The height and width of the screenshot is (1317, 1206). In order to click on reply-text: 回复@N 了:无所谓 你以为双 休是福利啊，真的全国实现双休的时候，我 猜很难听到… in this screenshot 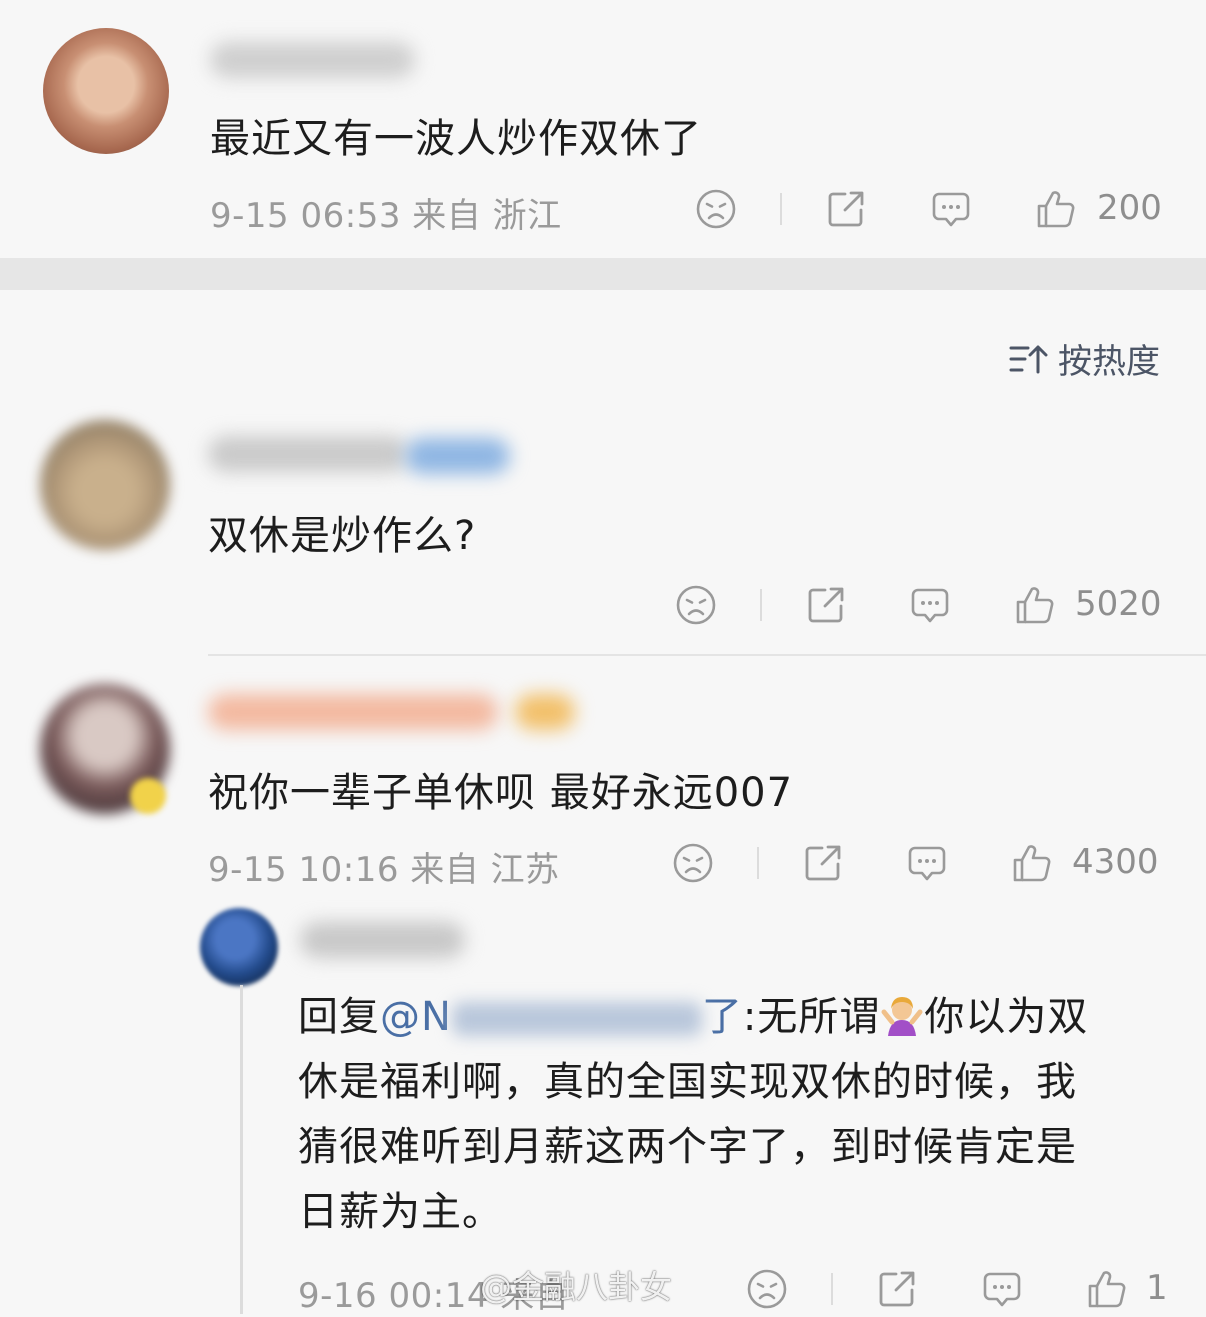, I will do `click(728, 1115)`.